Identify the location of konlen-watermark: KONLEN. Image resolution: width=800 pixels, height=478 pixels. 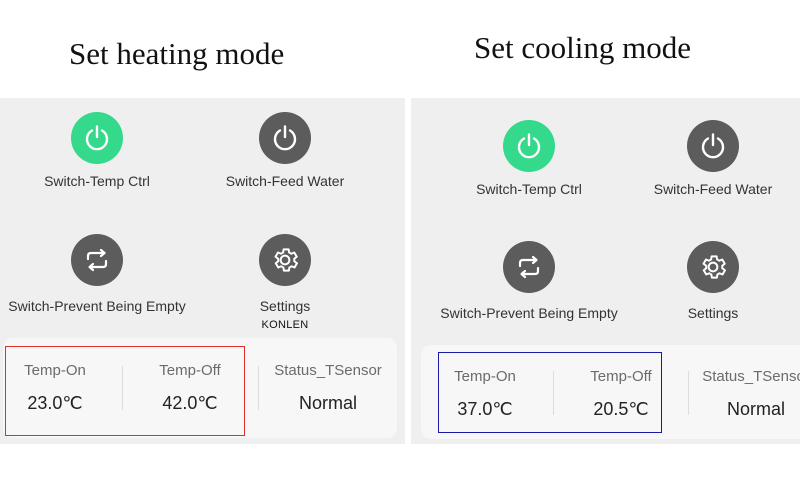
(285, 325).